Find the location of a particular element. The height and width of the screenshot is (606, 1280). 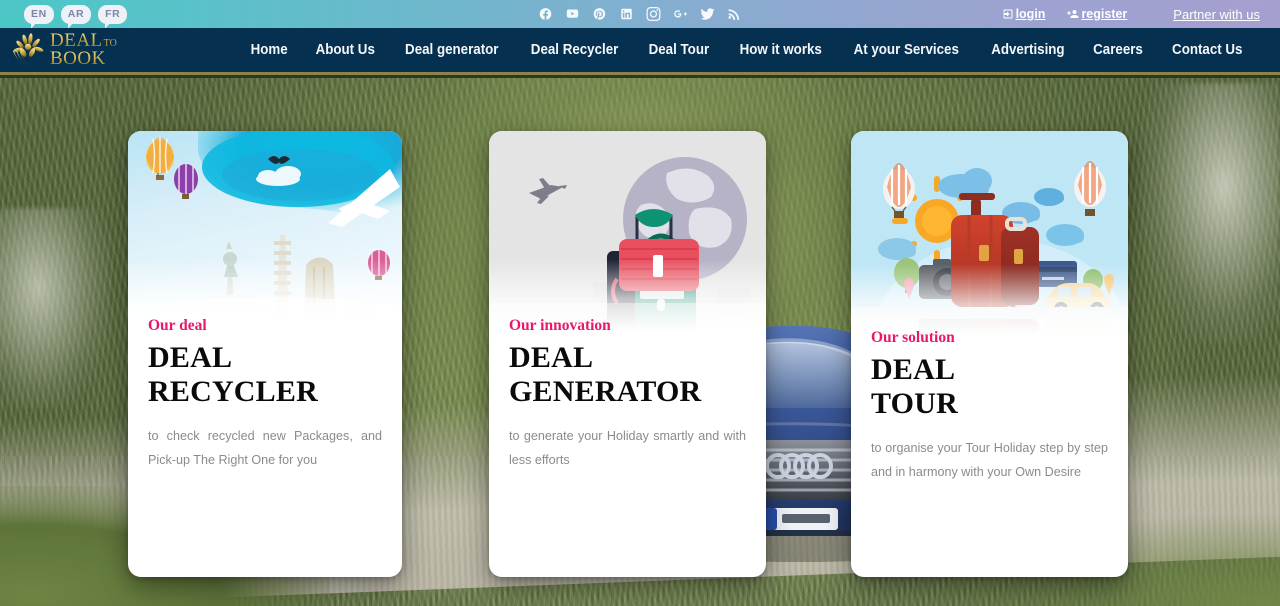

instagram-icon is located at coordinates (653, 14).